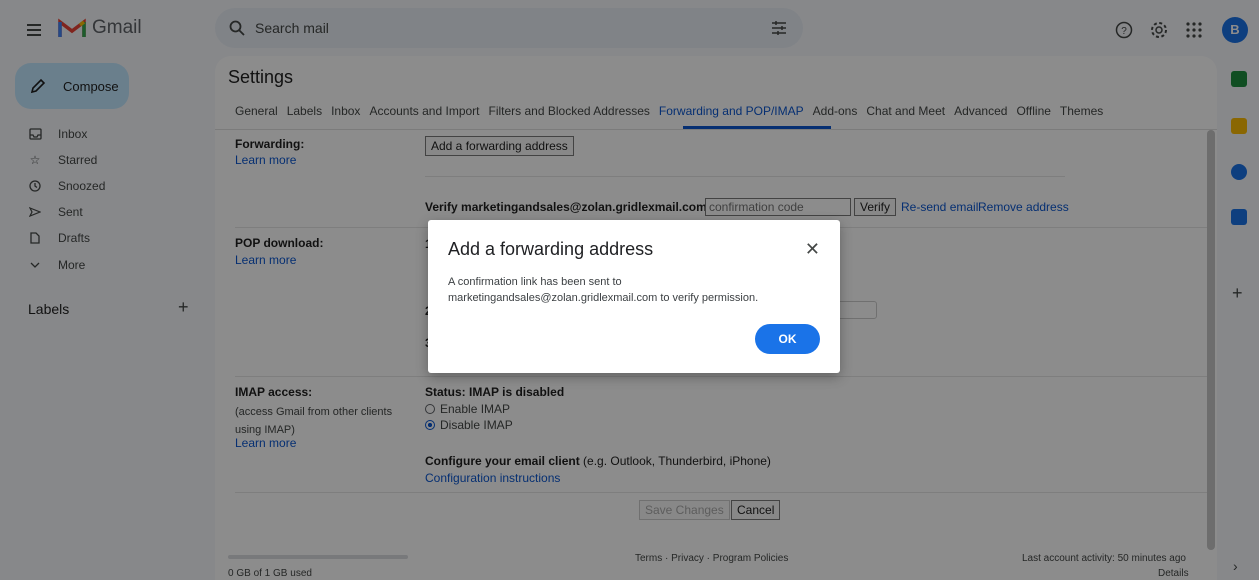 Image resolution: width=1259 pixels, height=580 pixels. Describe the element at coordinates (551, 249) in the screenshot. I see `dialog-title: Add a forwarding address` at that location.